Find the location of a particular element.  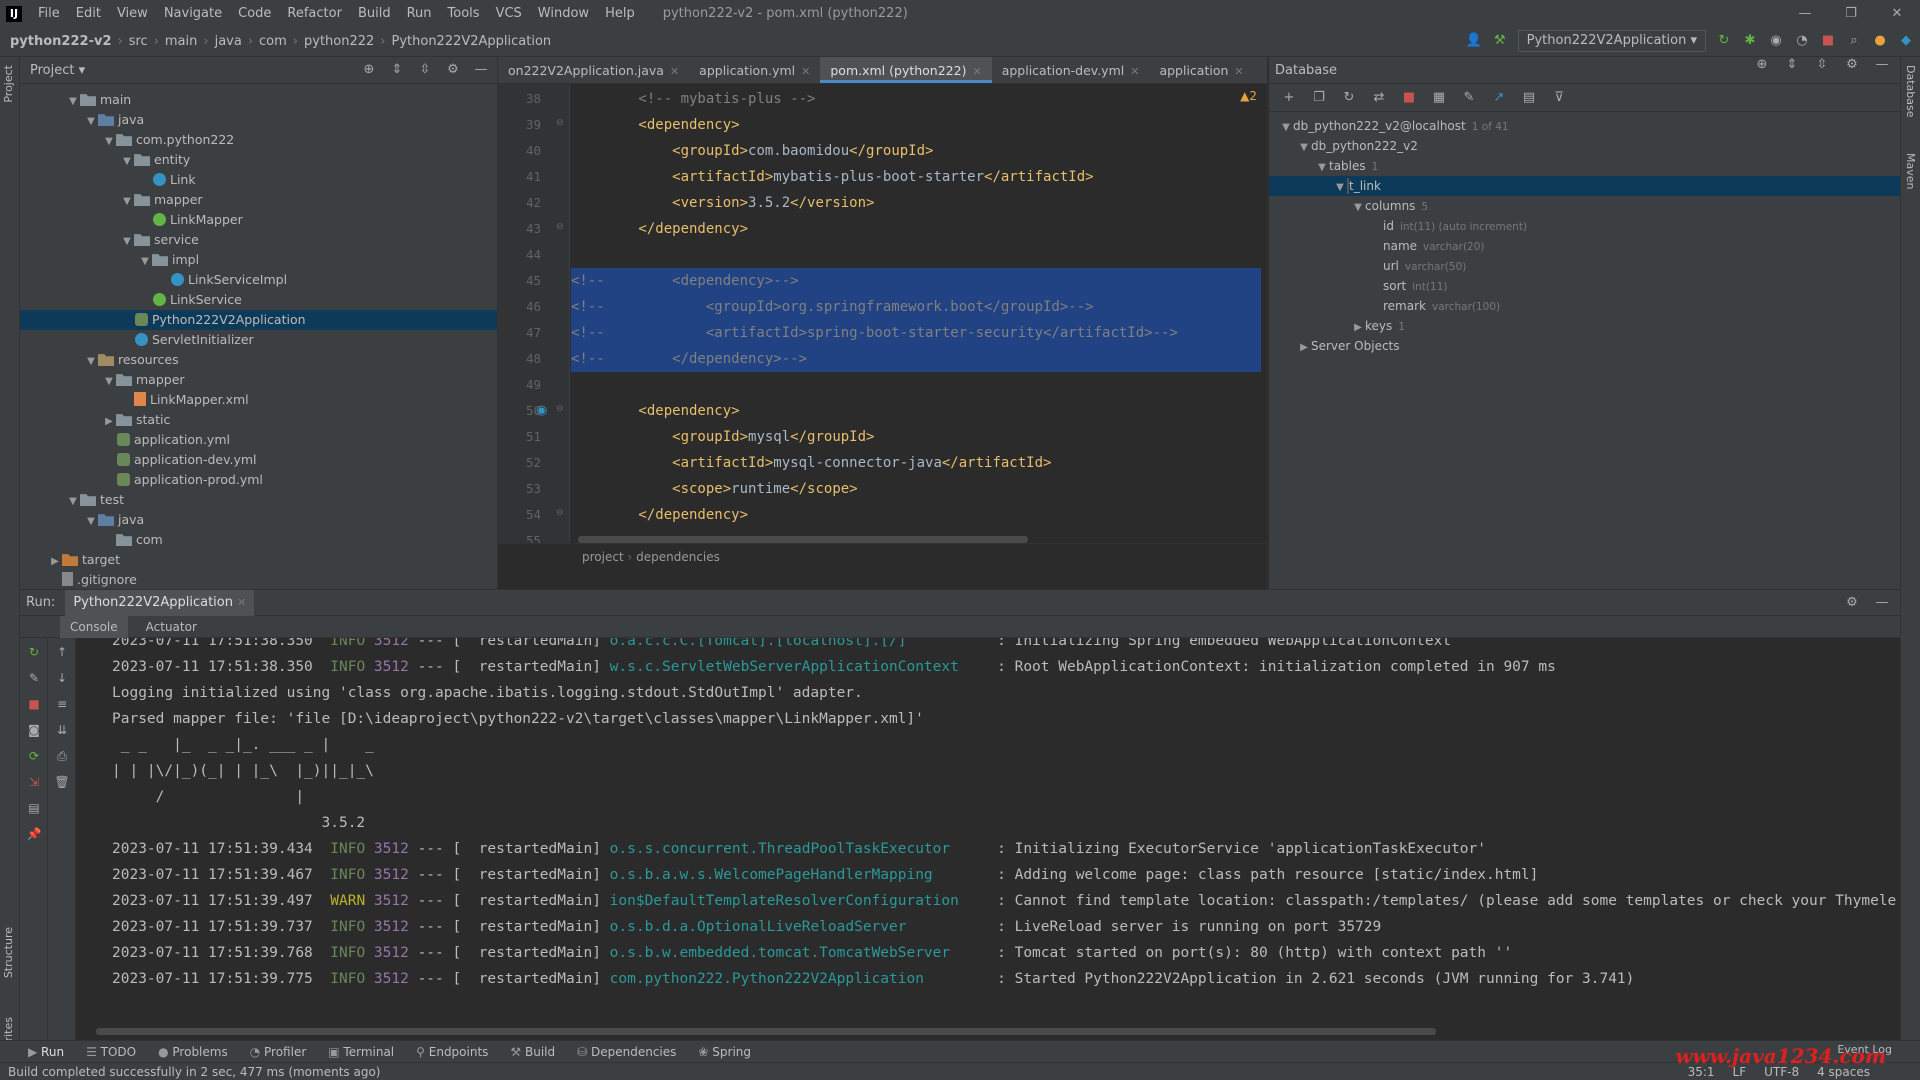

rerun-app-icon: ↻ is located at coordinates (34, 652).